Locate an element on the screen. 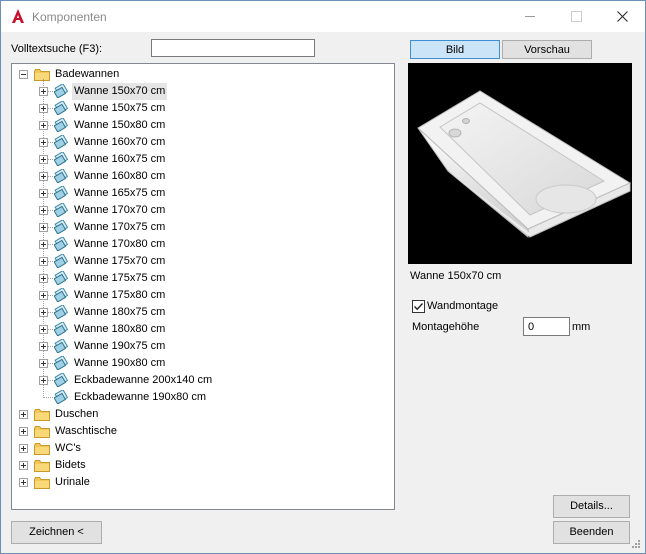  autocad-a-icon is located at coordinates (18, 16).